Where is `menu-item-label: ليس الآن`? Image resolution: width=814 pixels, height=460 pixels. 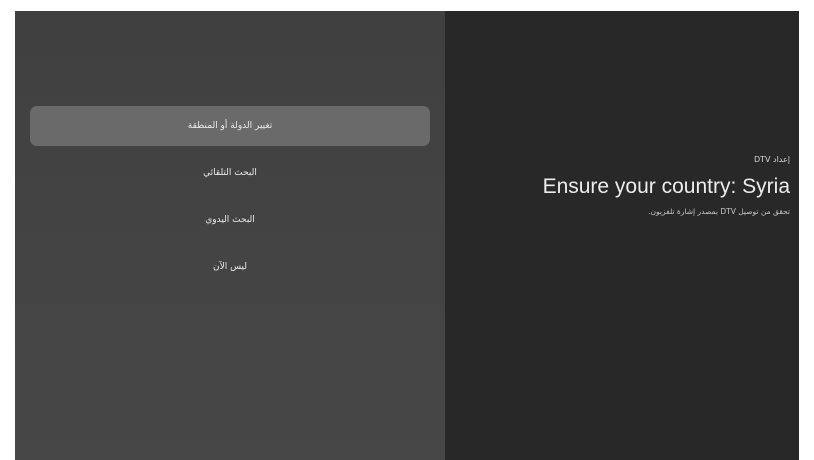 menu-item-label: ليس الآن is located at coordinates (230, 267).